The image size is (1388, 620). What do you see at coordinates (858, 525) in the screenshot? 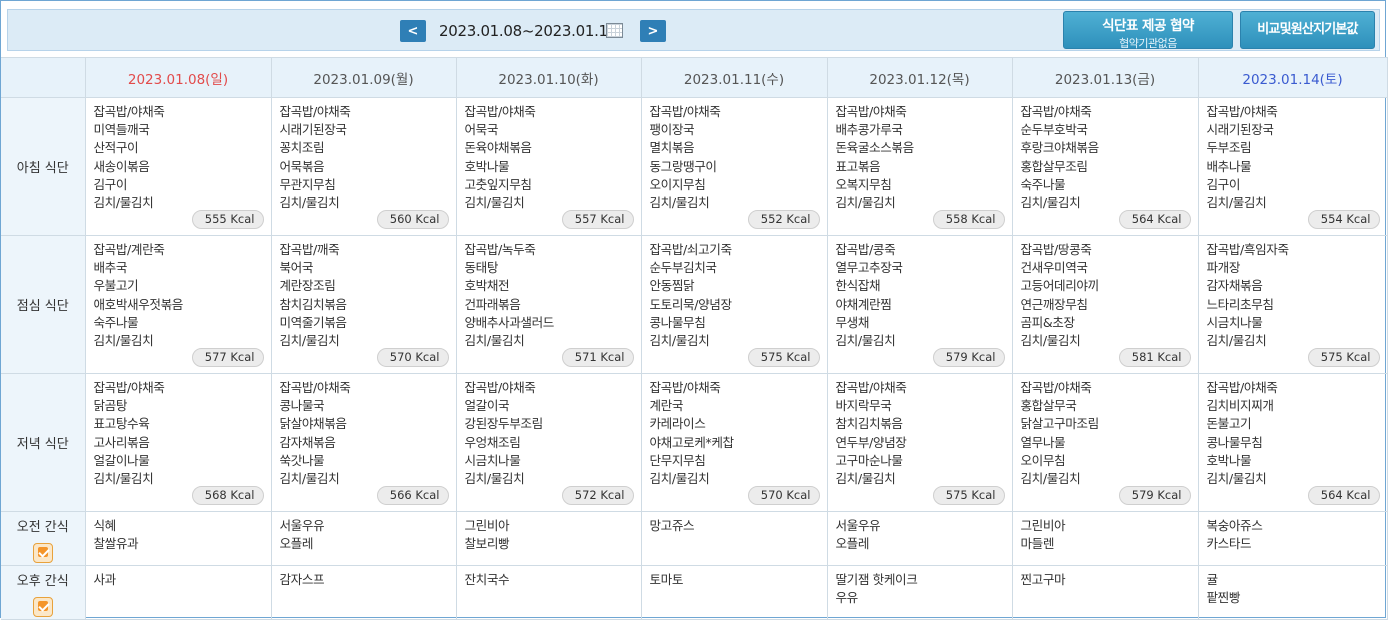
I see `snack-item: 서울우유` at bounding box center [858, 525].